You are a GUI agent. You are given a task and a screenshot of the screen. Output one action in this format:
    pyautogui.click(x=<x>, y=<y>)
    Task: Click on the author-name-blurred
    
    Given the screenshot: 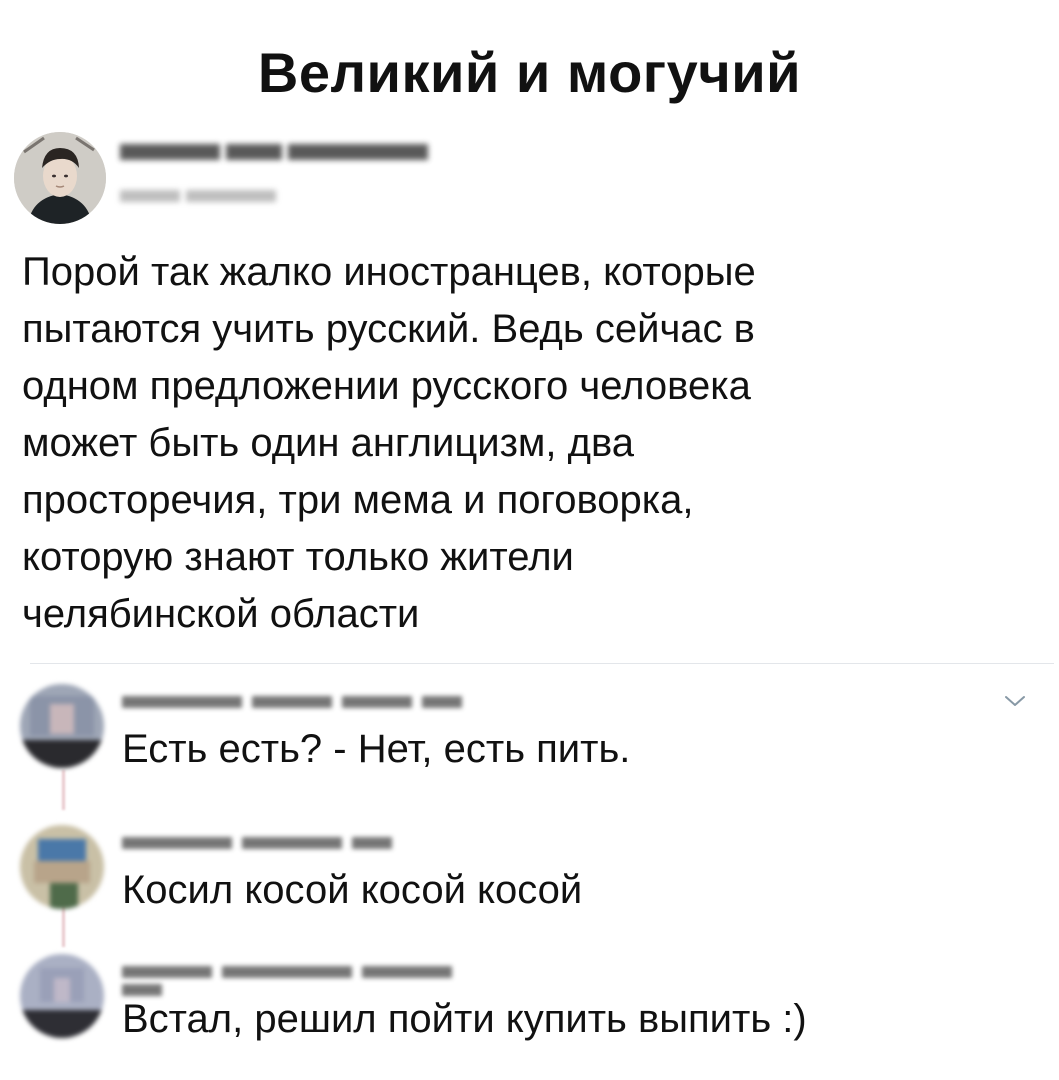 What is the action you would take?
    pyautogui.click(x=280, y=152)
    